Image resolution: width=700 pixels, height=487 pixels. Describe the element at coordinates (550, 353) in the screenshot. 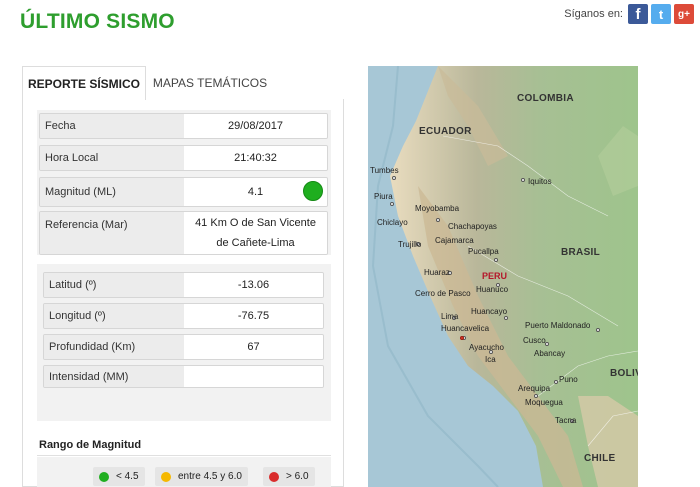

I see `map-city-abancay: Abancay` at that location.